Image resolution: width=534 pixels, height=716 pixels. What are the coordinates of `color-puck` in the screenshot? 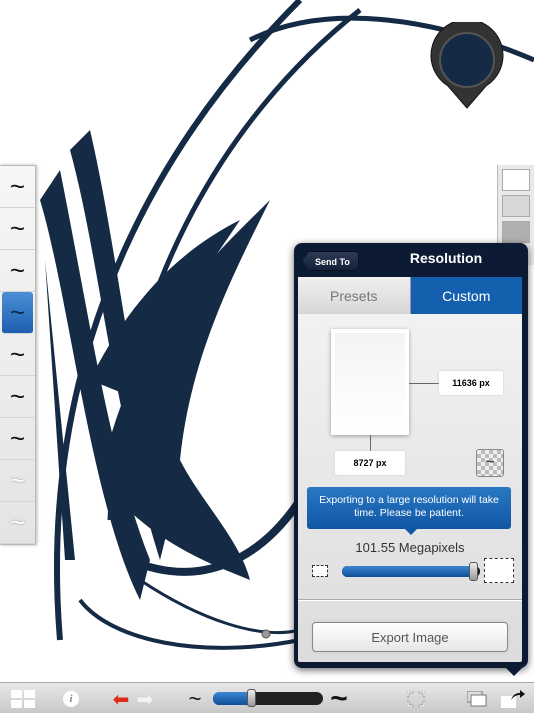 It's located at (467, 66).